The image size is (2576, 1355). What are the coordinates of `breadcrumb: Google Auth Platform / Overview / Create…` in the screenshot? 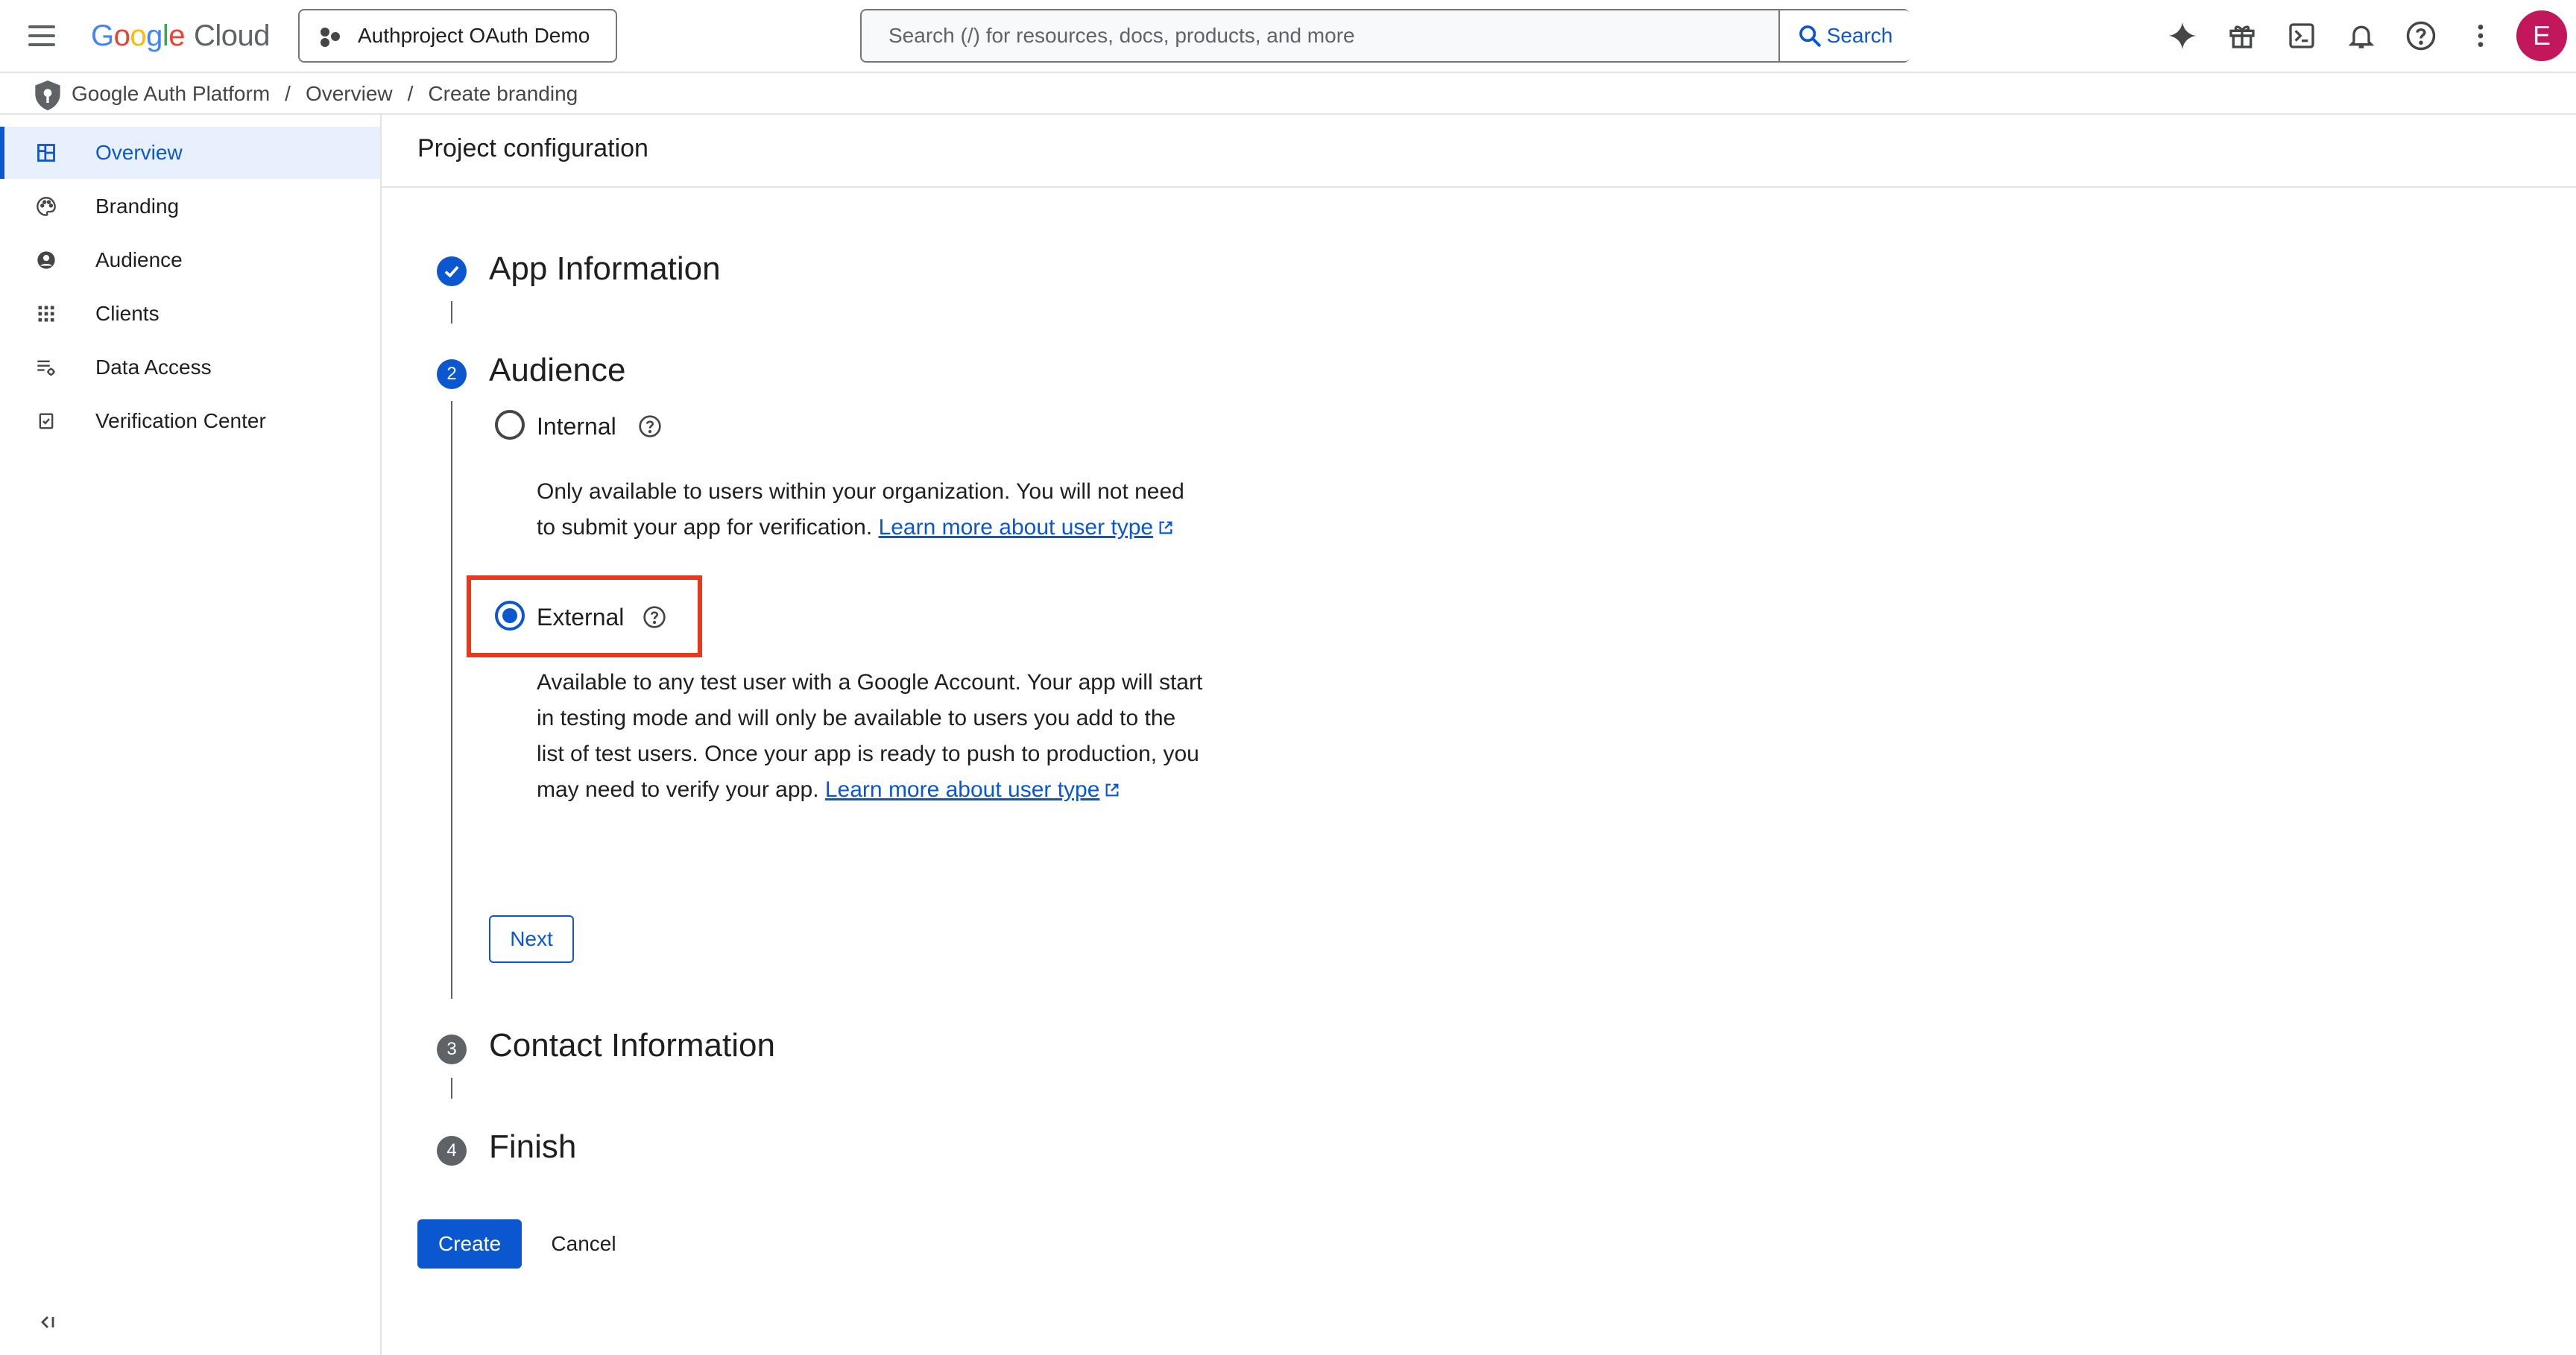 It's located at (325, 94).